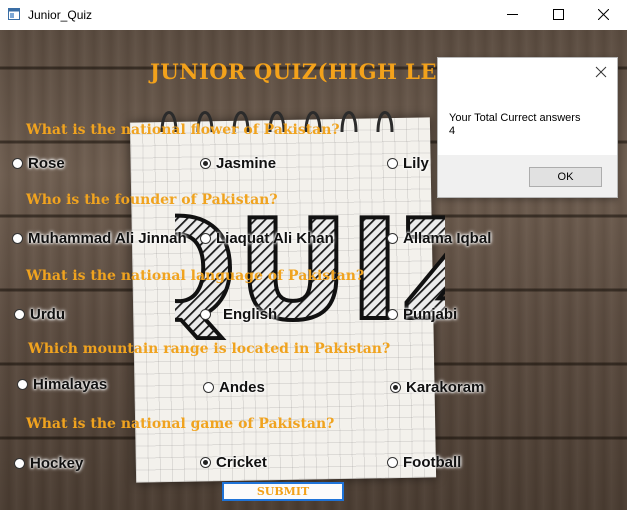  Describe the element at coordinates (514, 125) in the screenshot. I see `message-text: Your Total Currect answers 4` at that location.